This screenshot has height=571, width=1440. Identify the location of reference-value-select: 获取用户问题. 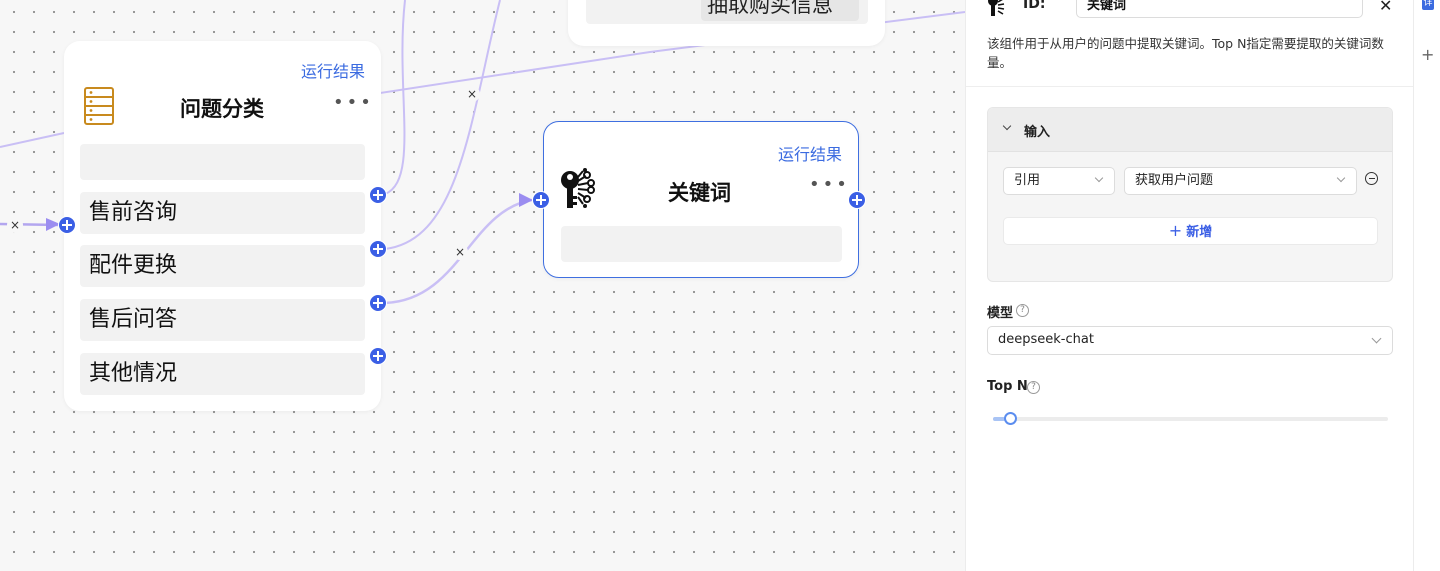
(1240, 181).